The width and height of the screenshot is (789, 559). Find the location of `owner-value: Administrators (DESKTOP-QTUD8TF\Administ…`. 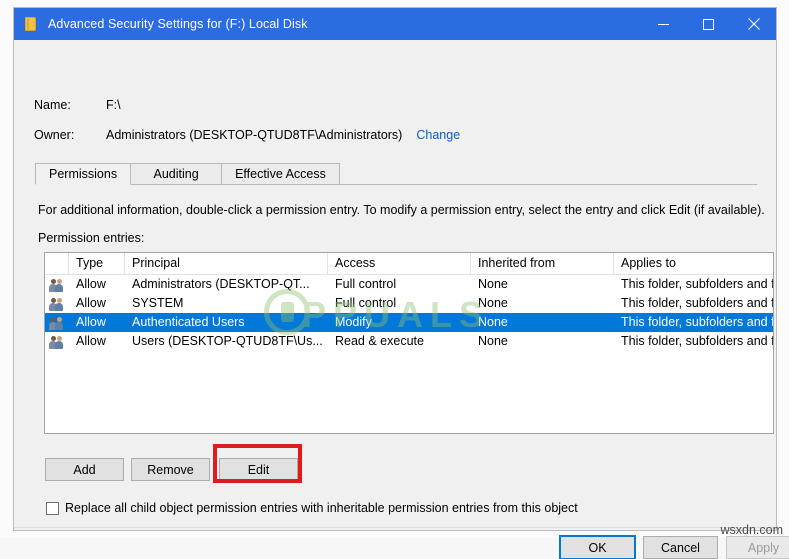

owner-value: Administrators (DESKTOP-QTUD8TF\Administ… is located at coordinates (254, 135).